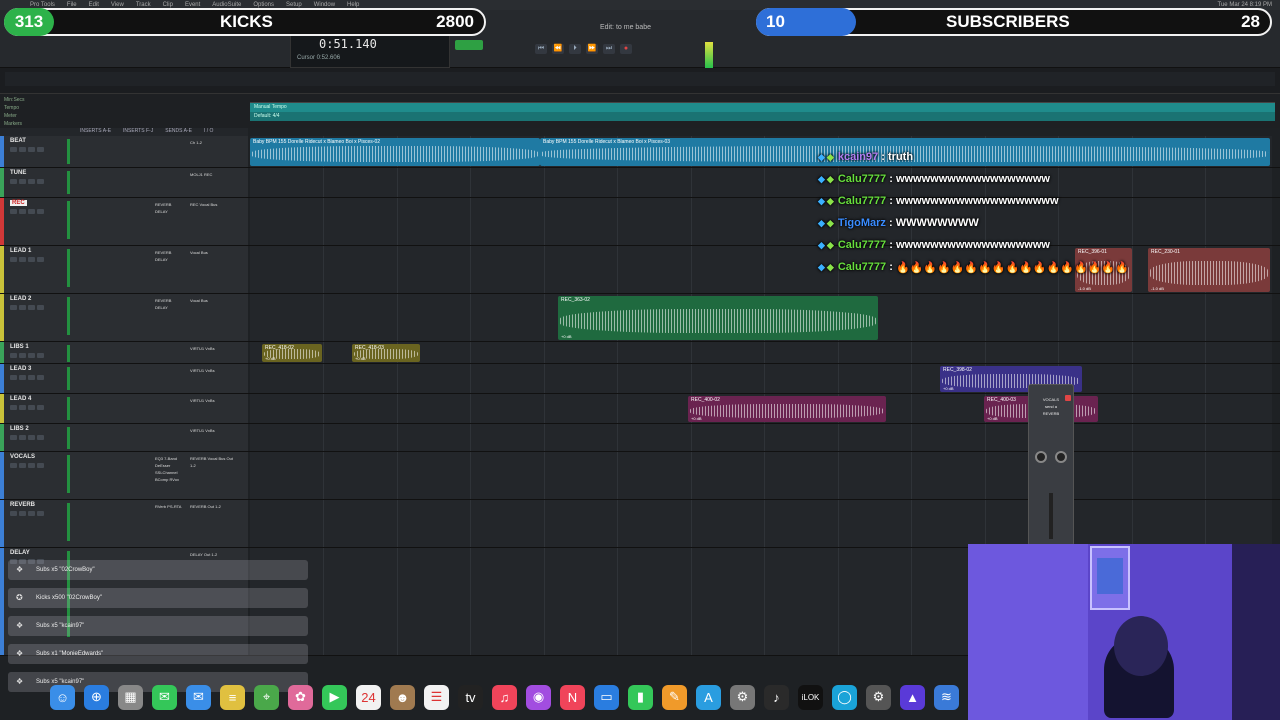 Image resolution: width=1280 pixels, height=720 pixels. I want to click on reminders-icon: ☰, so click(436, 697).